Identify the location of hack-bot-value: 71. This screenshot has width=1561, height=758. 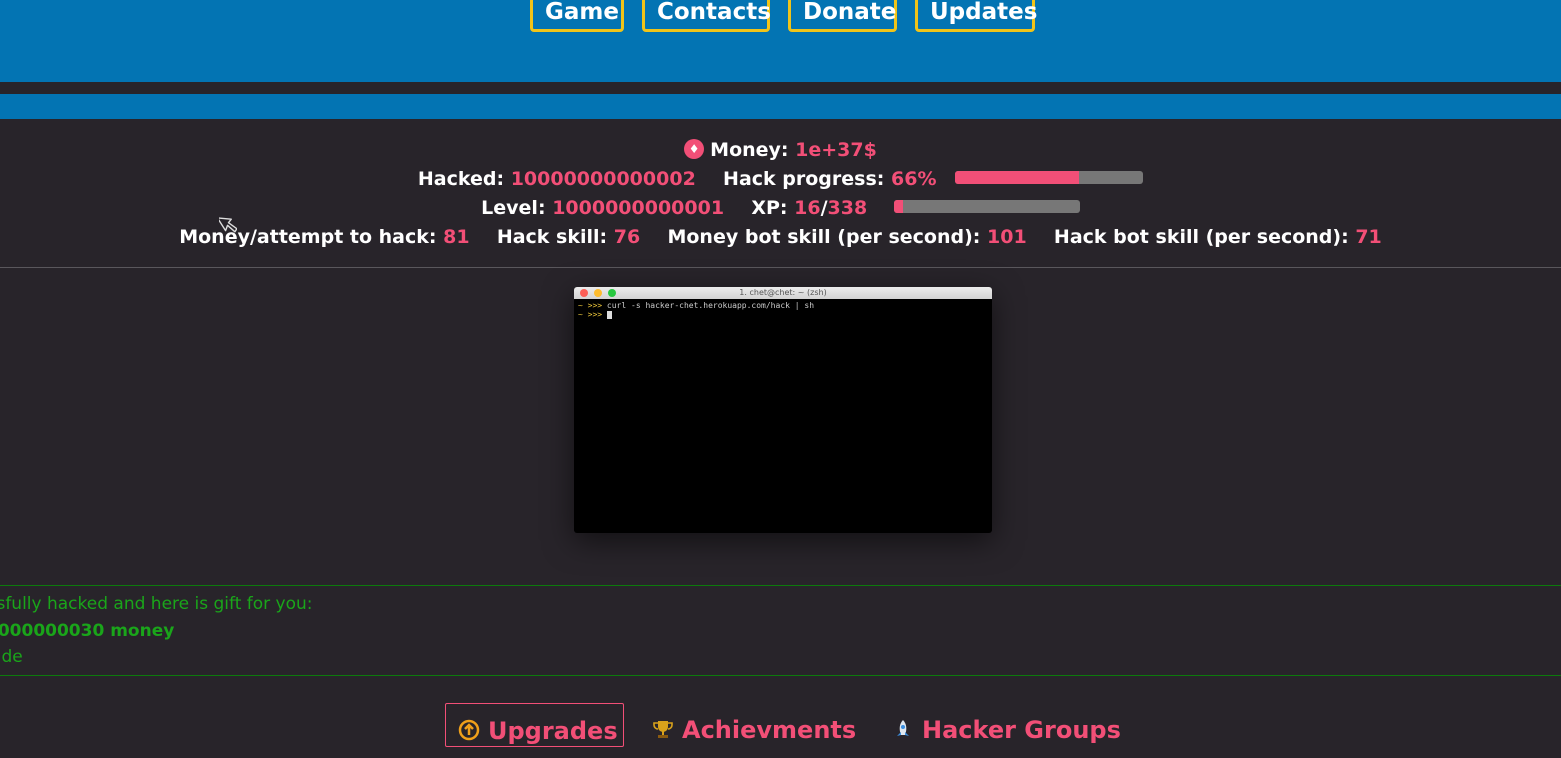
(1368, 237).